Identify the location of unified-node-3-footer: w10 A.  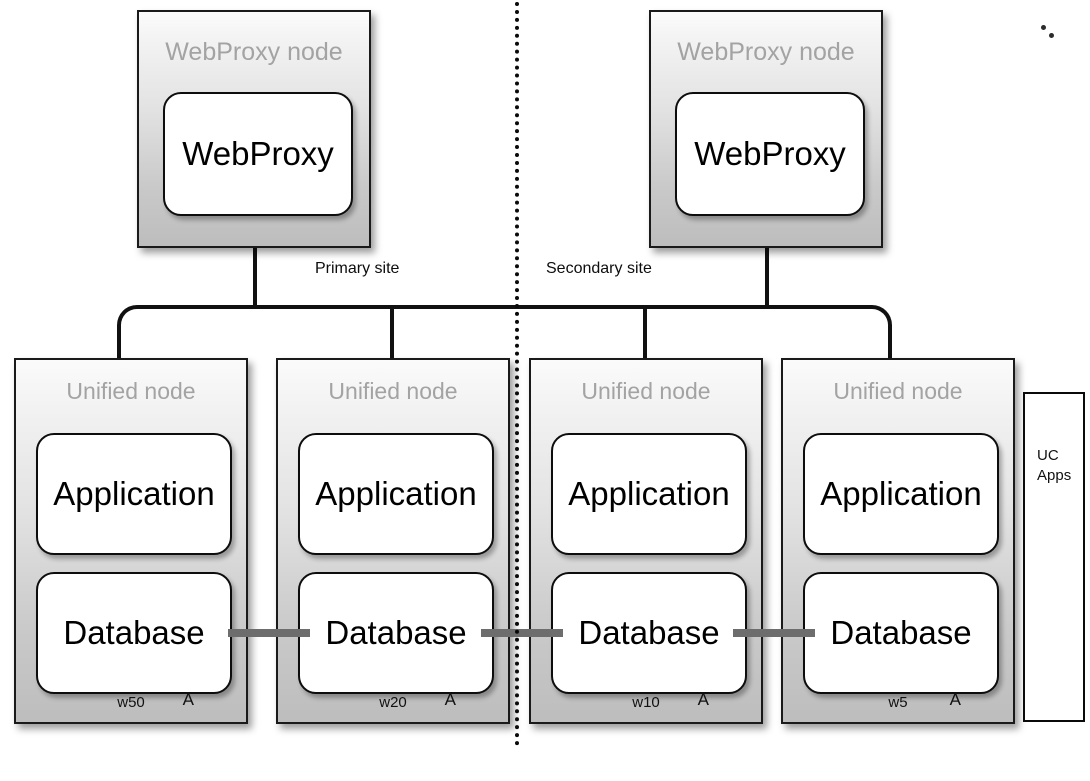
(646, 704).